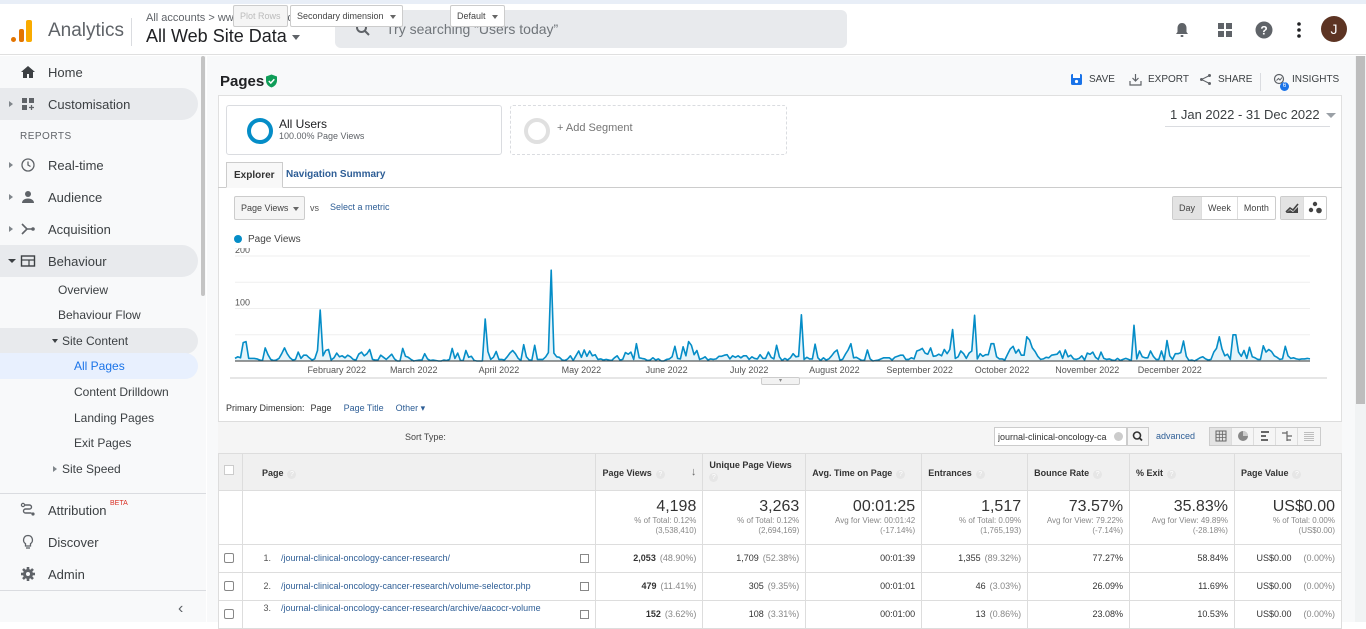 This screenshot has width=1366, height=629. I want to click on legend-label: Page Views, so click(274, 239).